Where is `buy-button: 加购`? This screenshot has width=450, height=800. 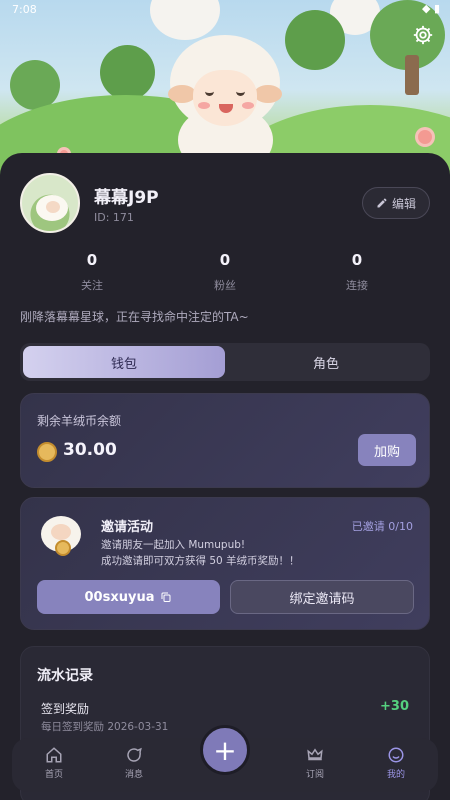 buy-button: 加购 is located at coordinates (387, 450).